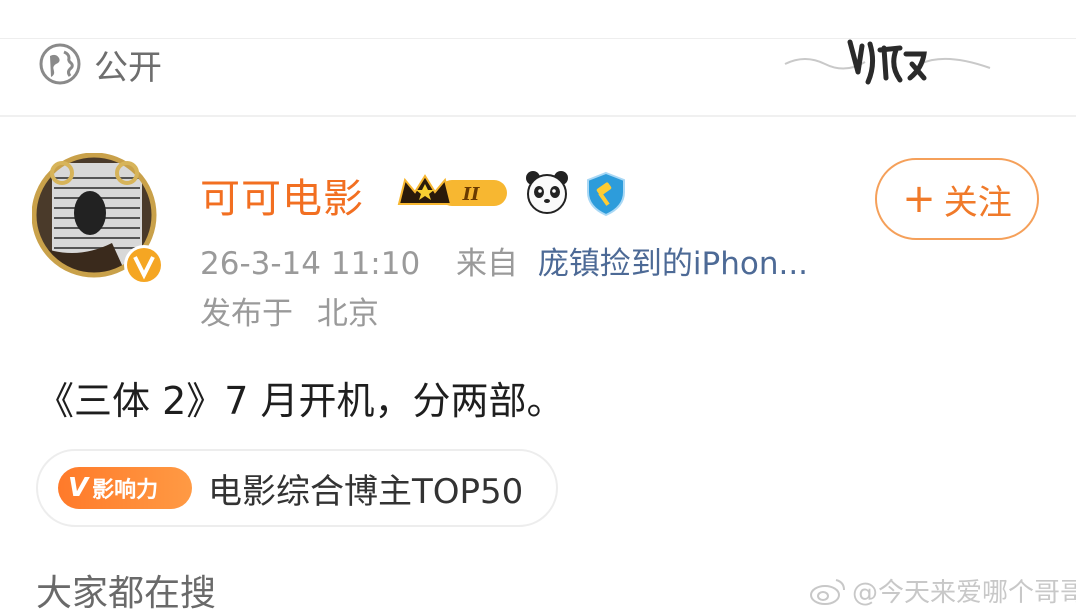  I want to click on avatar, so click(99, 220).